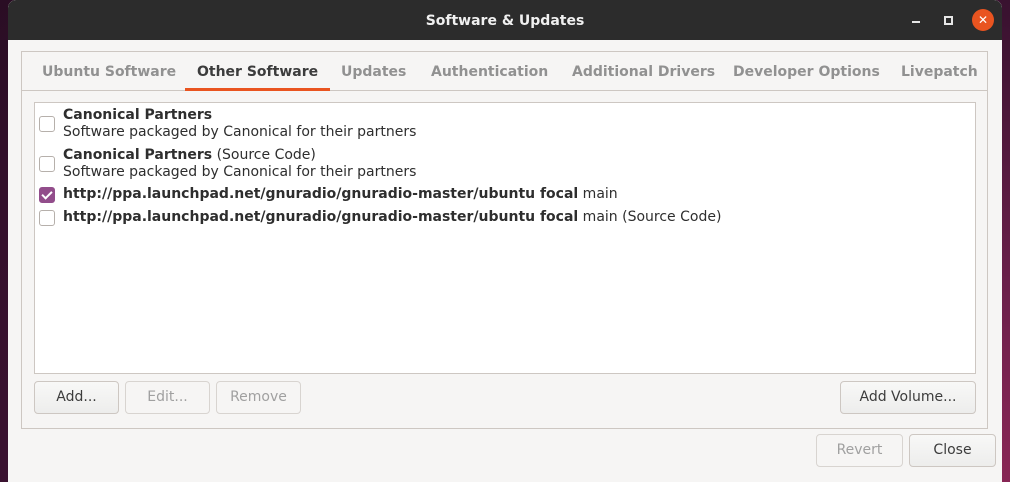 This screenshot has width=1010, height=482. What do you see at coordinates (258, 397) in the screenshot?
I see `remove-button: Remove` at bounding box center [258, 397].